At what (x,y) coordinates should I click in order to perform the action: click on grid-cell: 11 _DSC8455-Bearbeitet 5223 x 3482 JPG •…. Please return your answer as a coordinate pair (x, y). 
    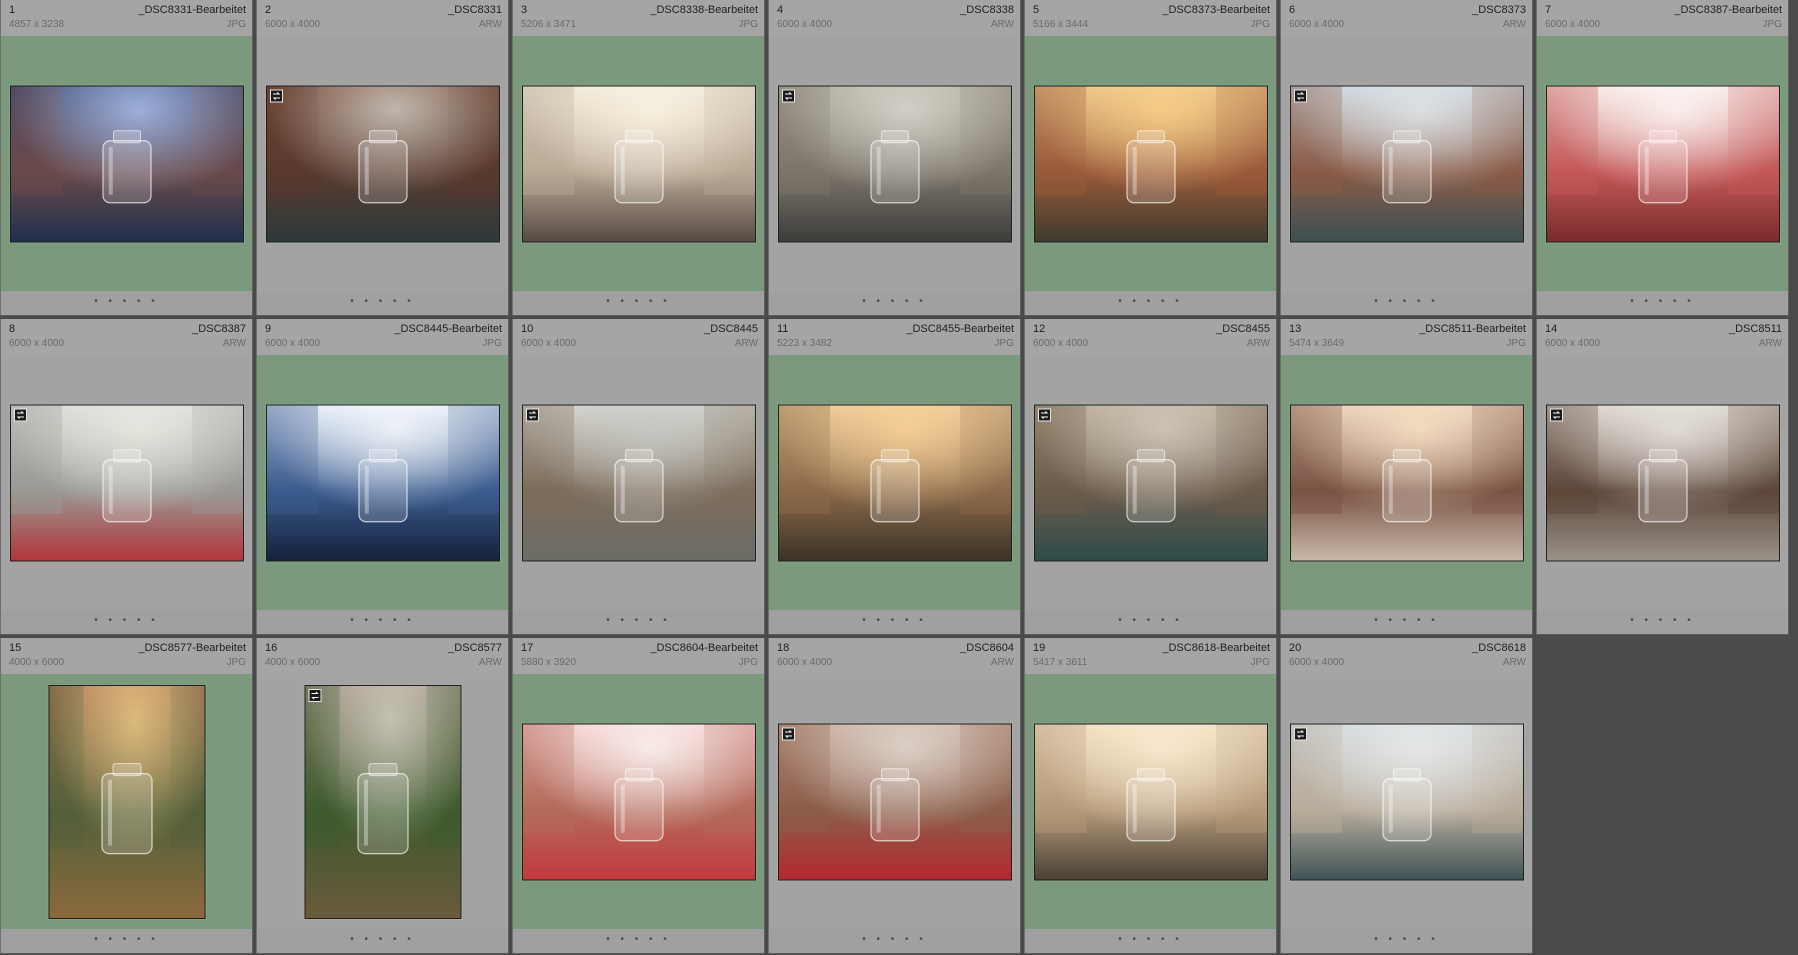
    Looking at the image, I should click on (894, 477).